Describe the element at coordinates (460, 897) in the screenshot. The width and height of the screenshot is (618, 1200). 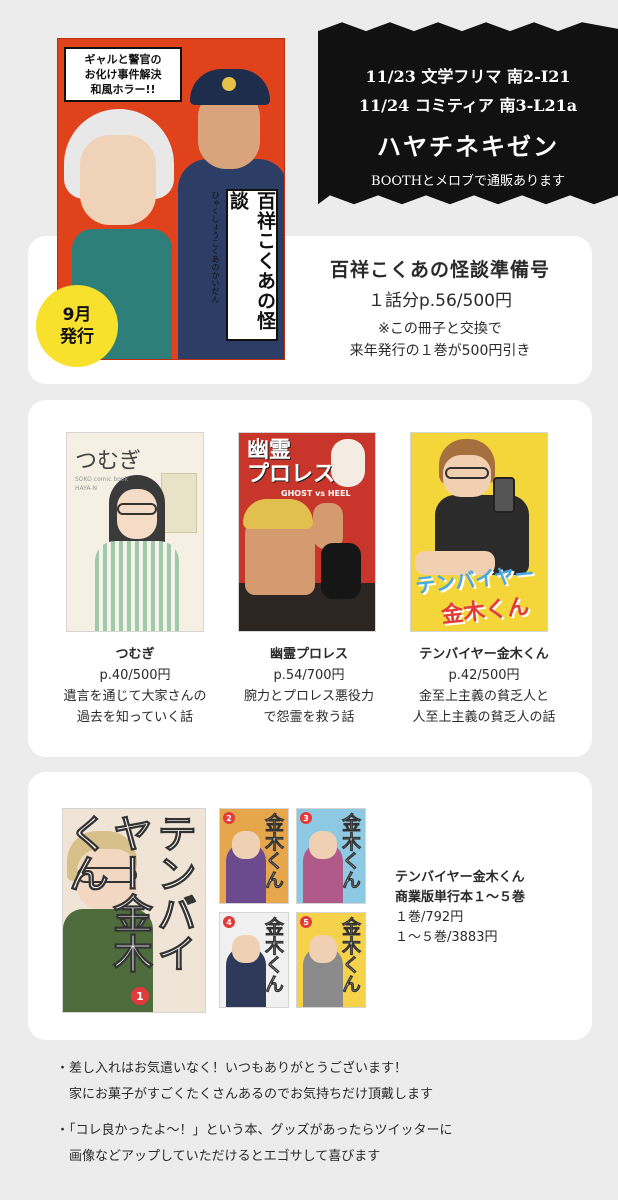
I see `commercial-subtitle: 商業版単行本１～５巻` at that location.